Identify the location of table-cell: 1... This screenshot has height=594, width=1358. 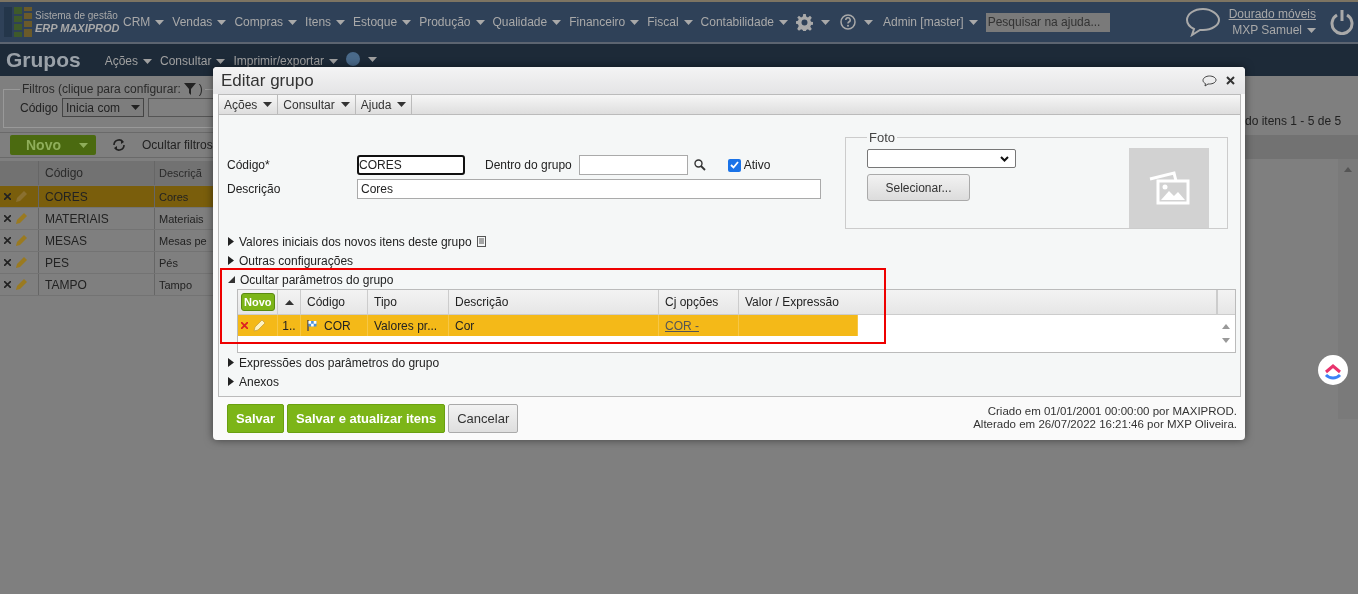
(289, 325).